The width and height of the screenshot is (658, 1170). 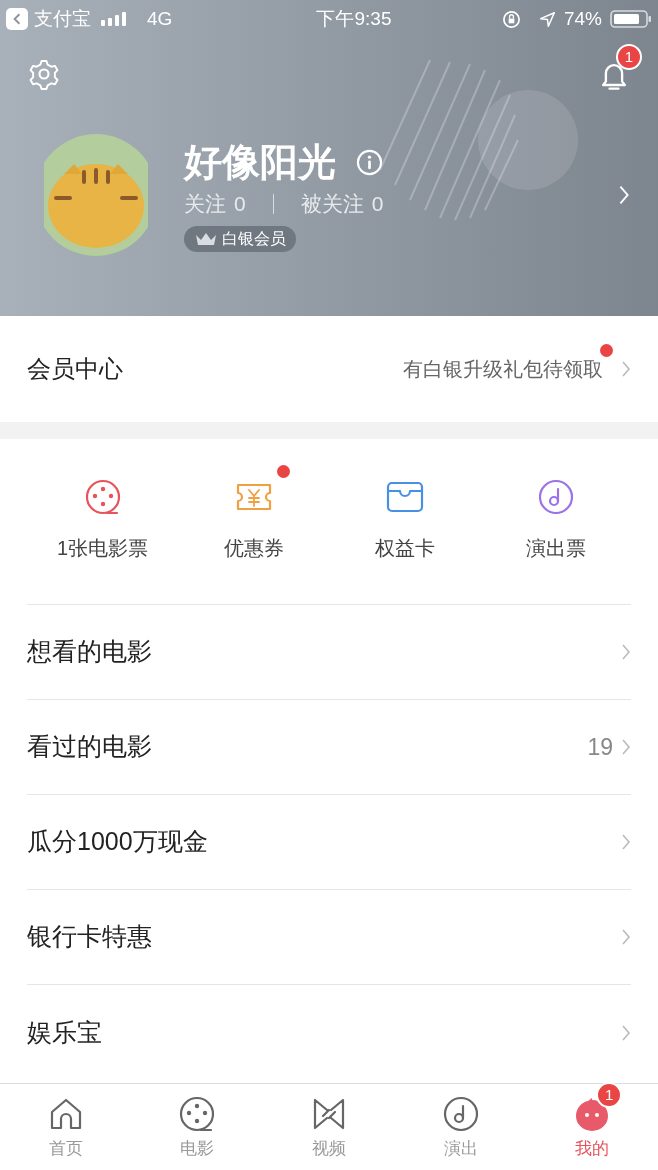 I want to click on battery-icon, so click(x=631, y=19).